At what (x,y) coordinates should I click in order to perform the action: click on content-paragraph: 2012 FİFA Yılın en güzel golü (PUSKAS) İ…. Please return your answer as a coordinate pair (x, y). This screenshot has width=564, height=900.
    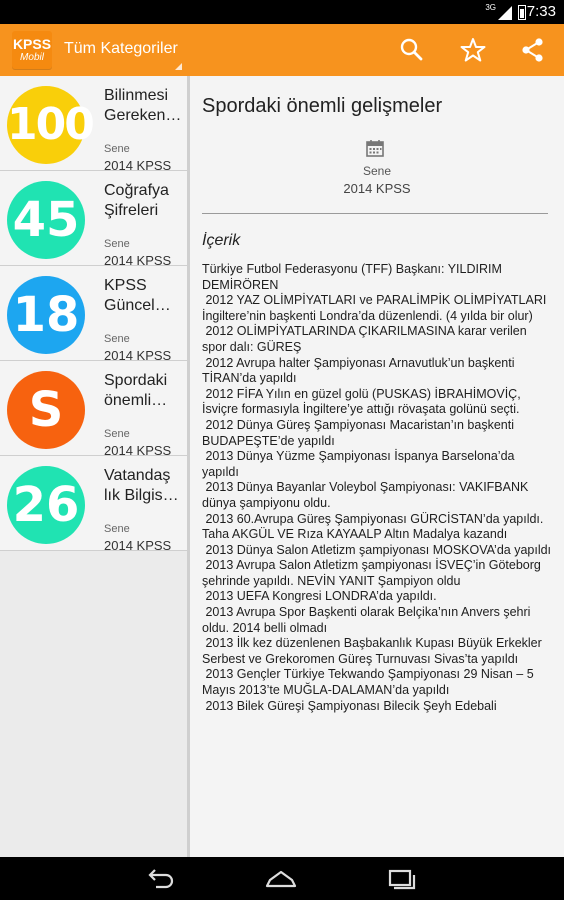
    Looking at the image, I should click on (363, 401).